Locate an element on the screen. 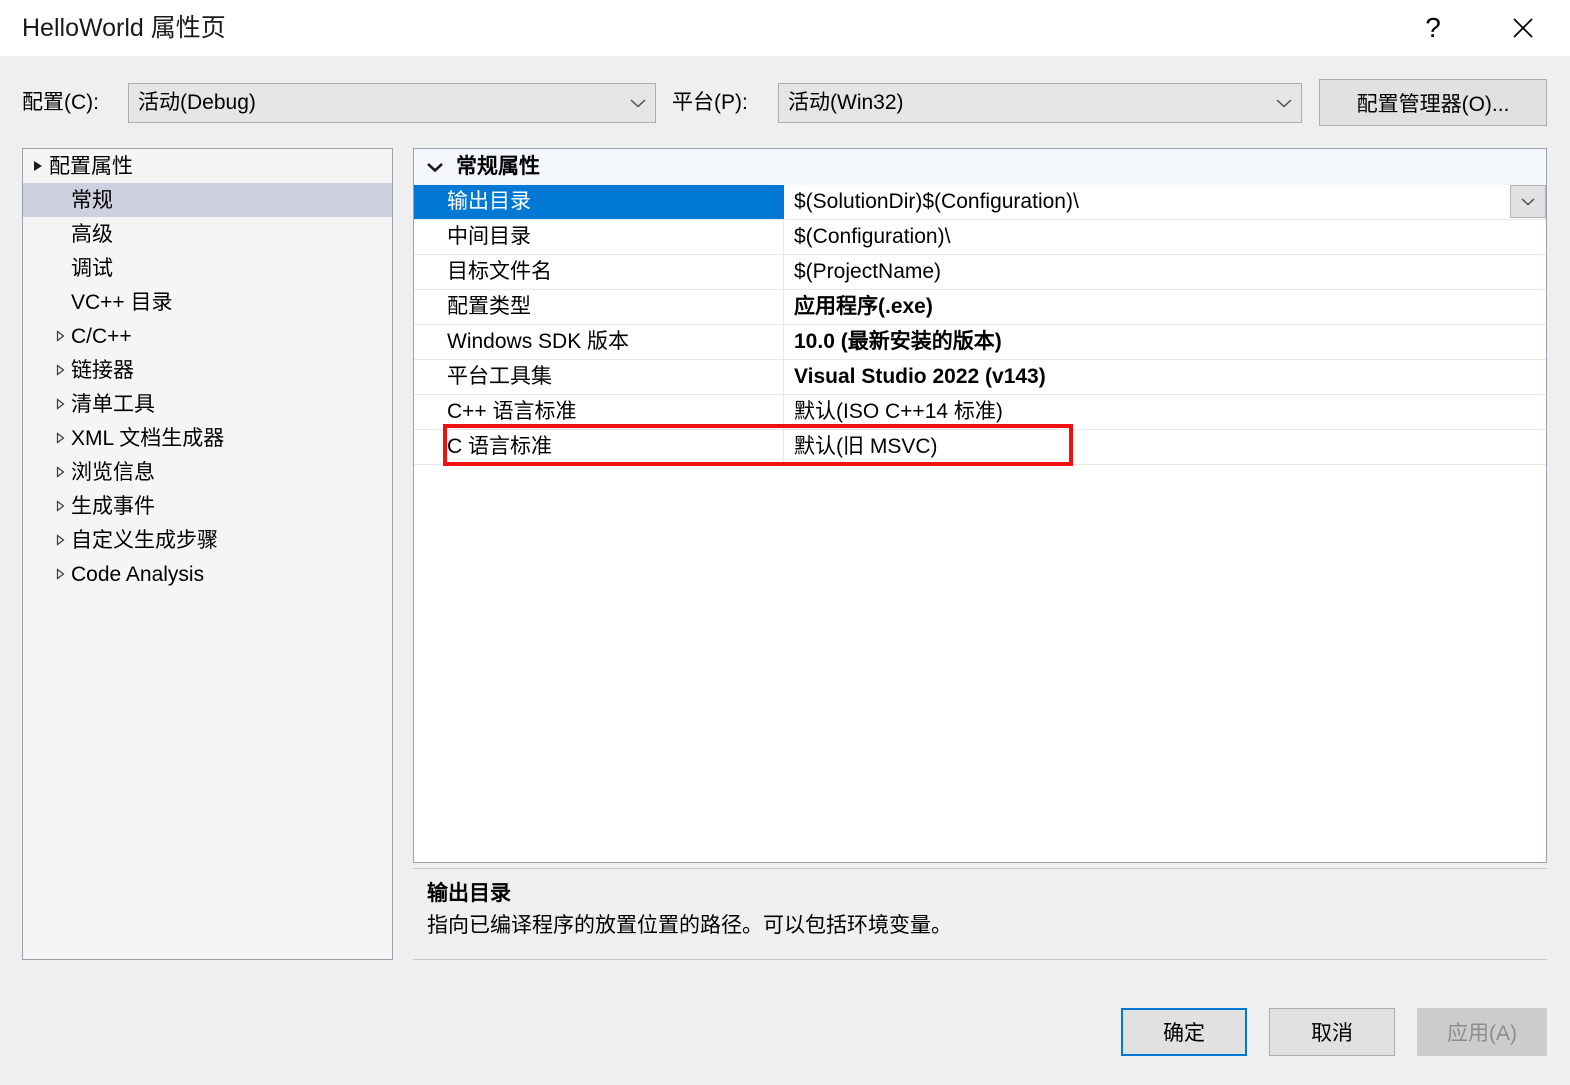 The height and width of the screenshot is (1085, 1570). question-mark-icon: ? is located at coordinates (1433, 27).